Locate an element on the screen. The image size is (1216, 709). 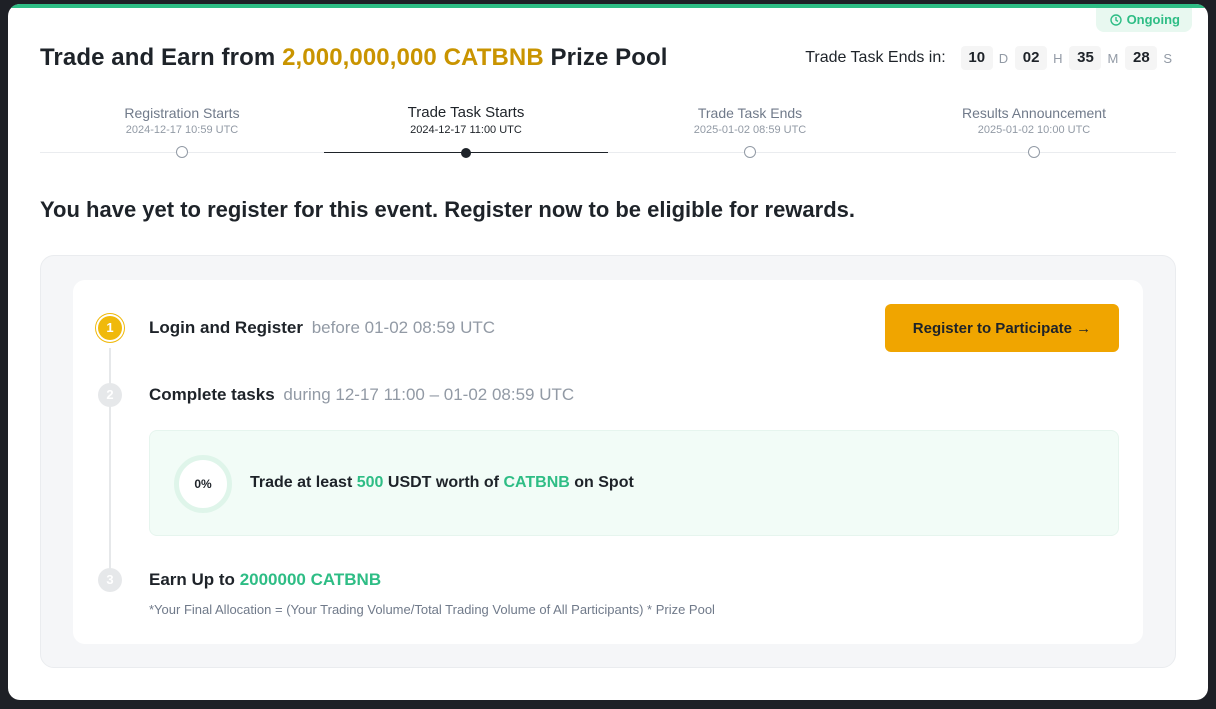
status-label: Ongoing is located at coordinates (1153, 19).